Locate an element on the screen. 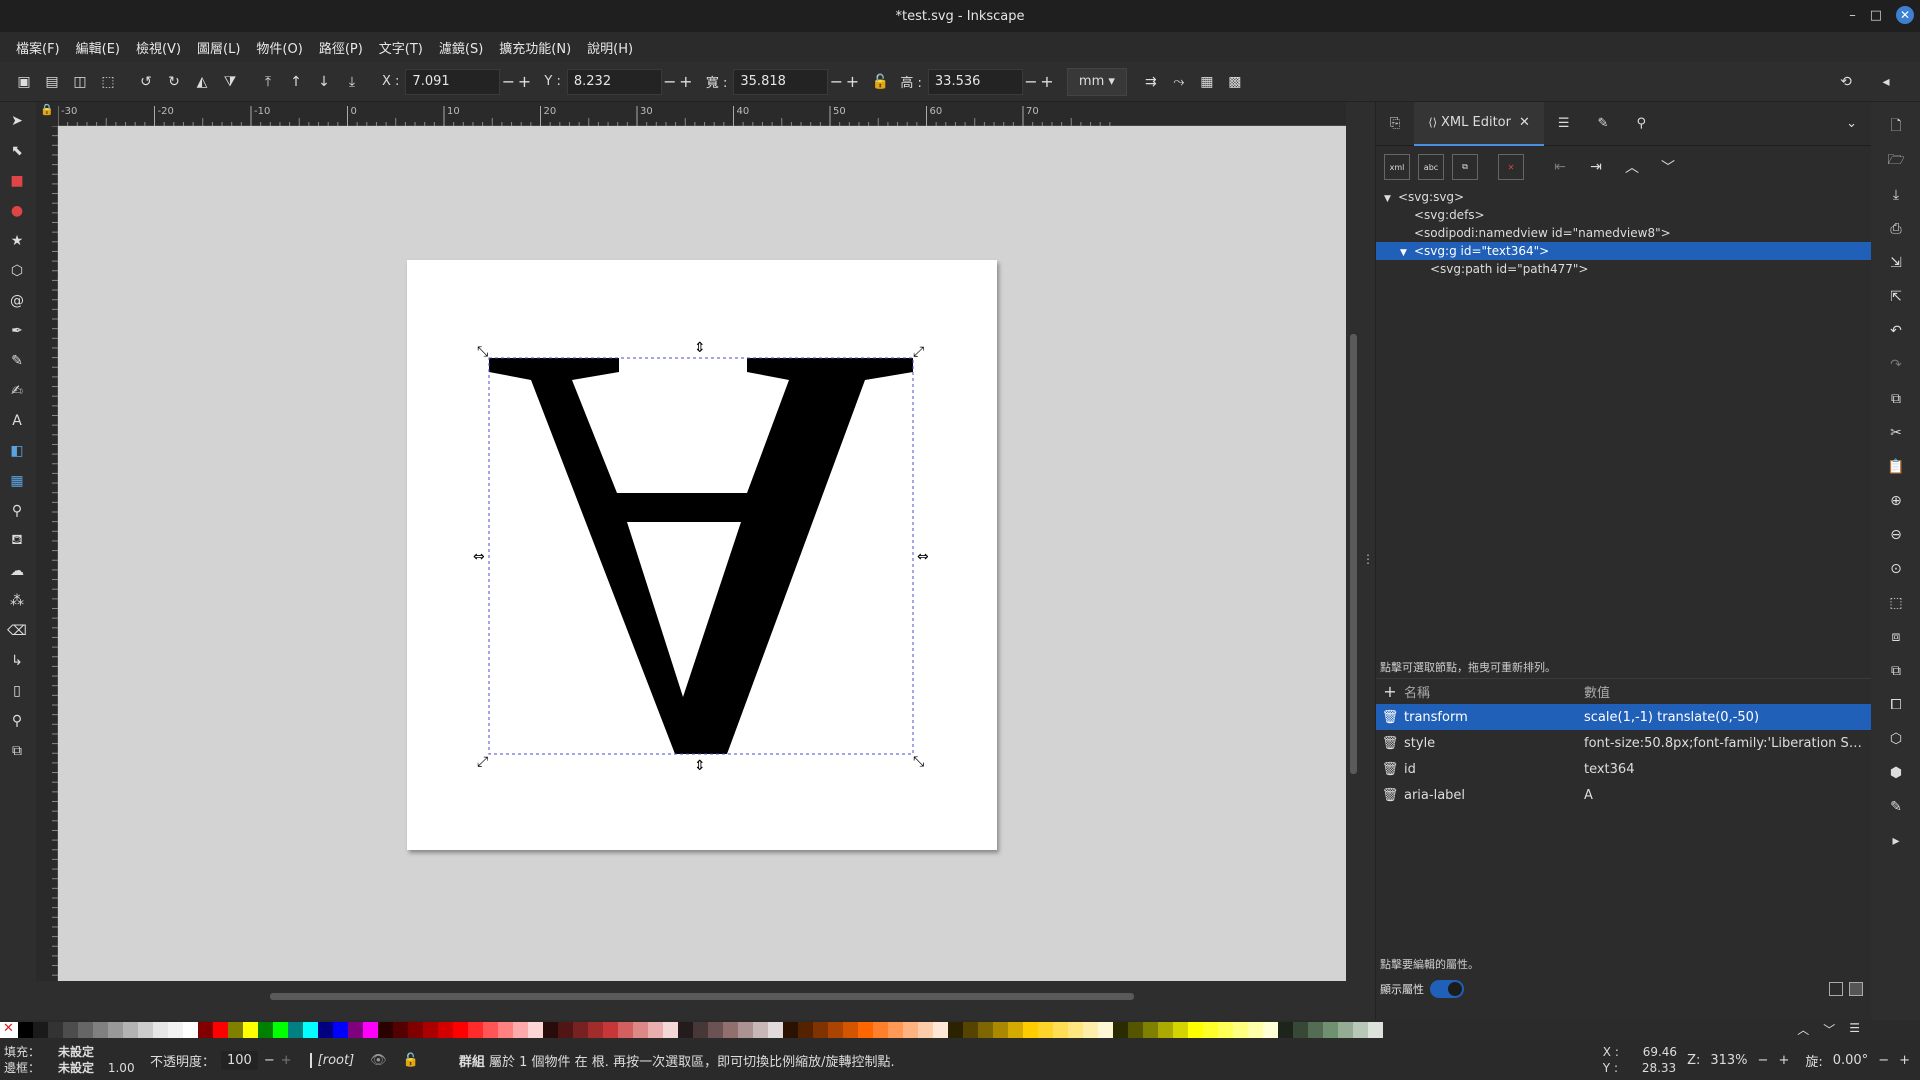  chevron-down-icon: ⌄ is located at coordinates (1851, 124).